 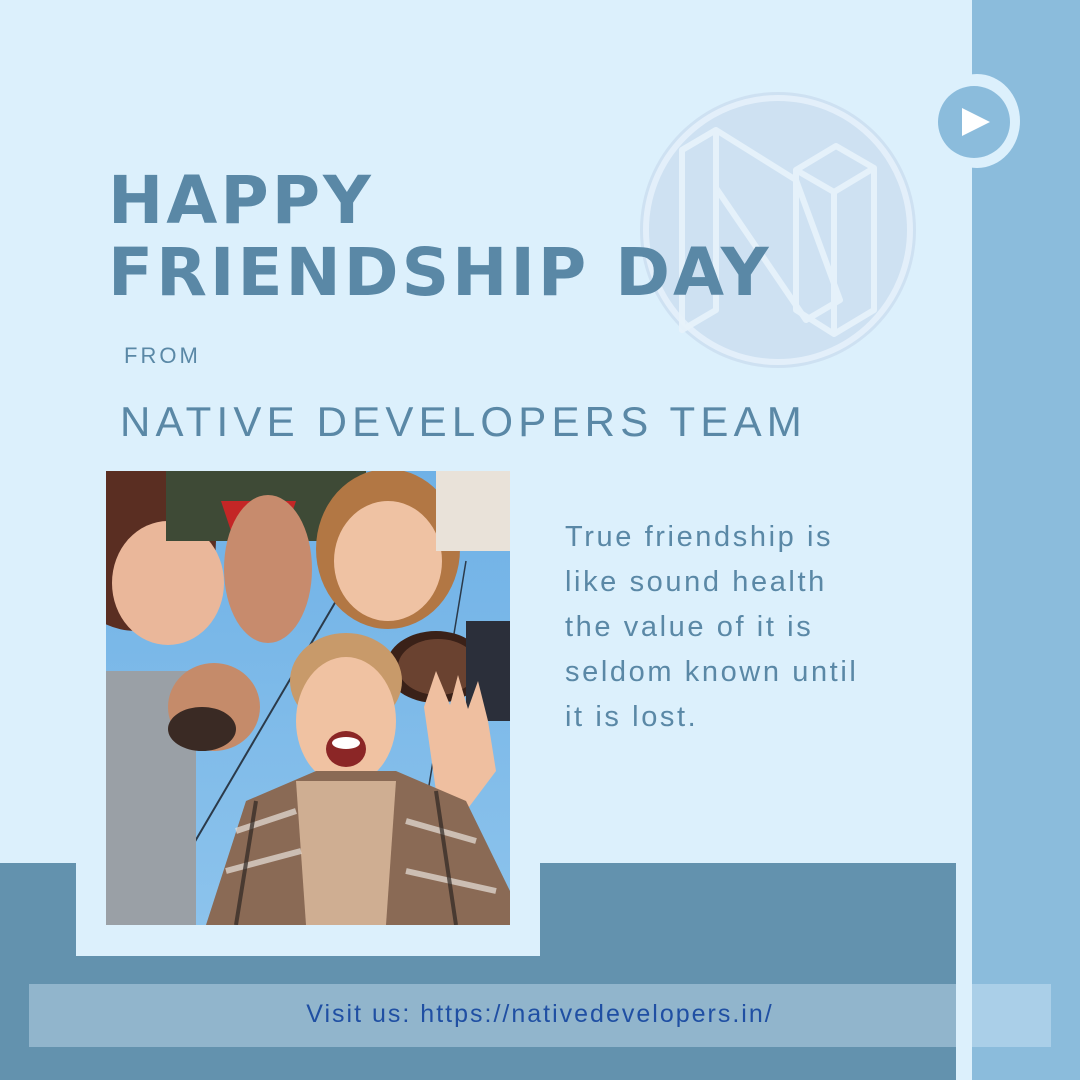 I want to click on quote-line: seldom known until, so click(x=712, y=672).